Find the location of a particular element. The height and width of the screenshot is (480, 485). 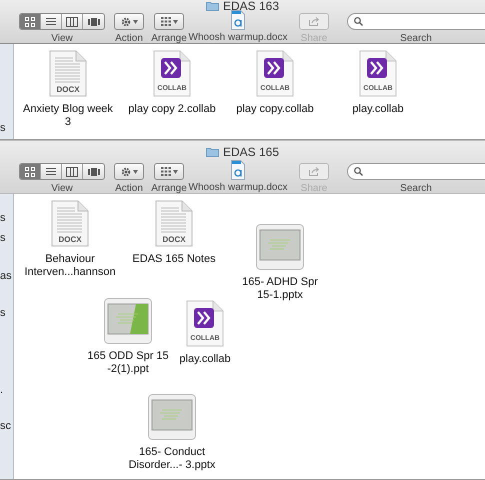

file-name: 165- Conduct Disorder...- 3.pptx is located at coordinates (172, 459).